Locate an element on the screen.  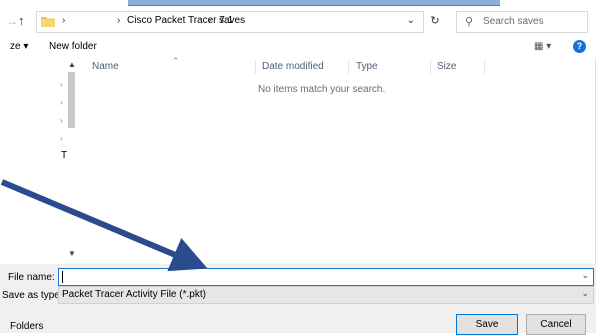
nav-scrollbar: ▲ ▼ is located at coordinates (71, 159).